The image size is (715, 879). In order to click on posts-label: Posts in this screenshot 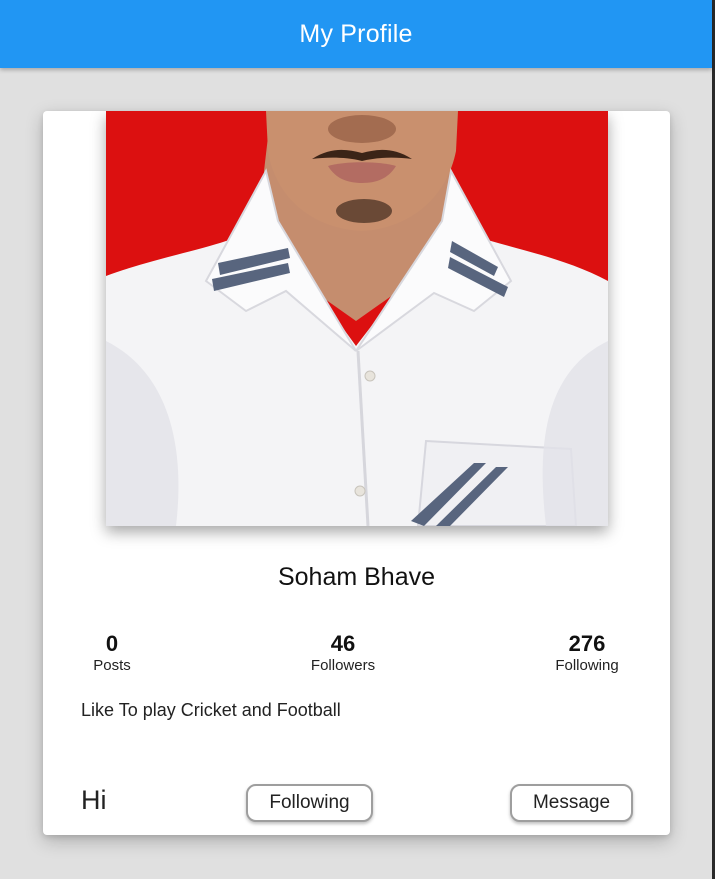, I will do `click(112, 665)`.